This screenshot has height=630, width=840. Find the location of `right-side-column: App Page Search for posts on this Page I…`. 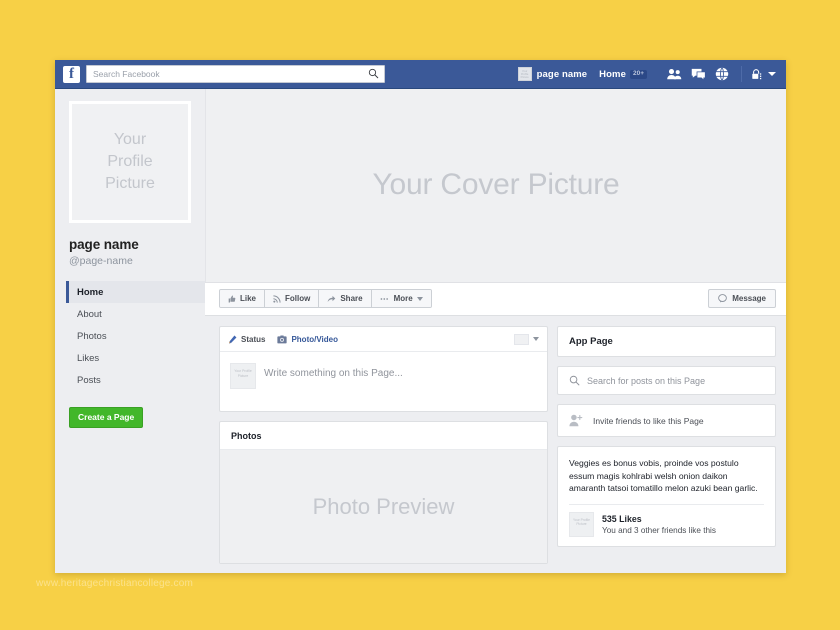

right-side-column: App Page Search for posts on this Page I… is located at coordinates (666, 449).